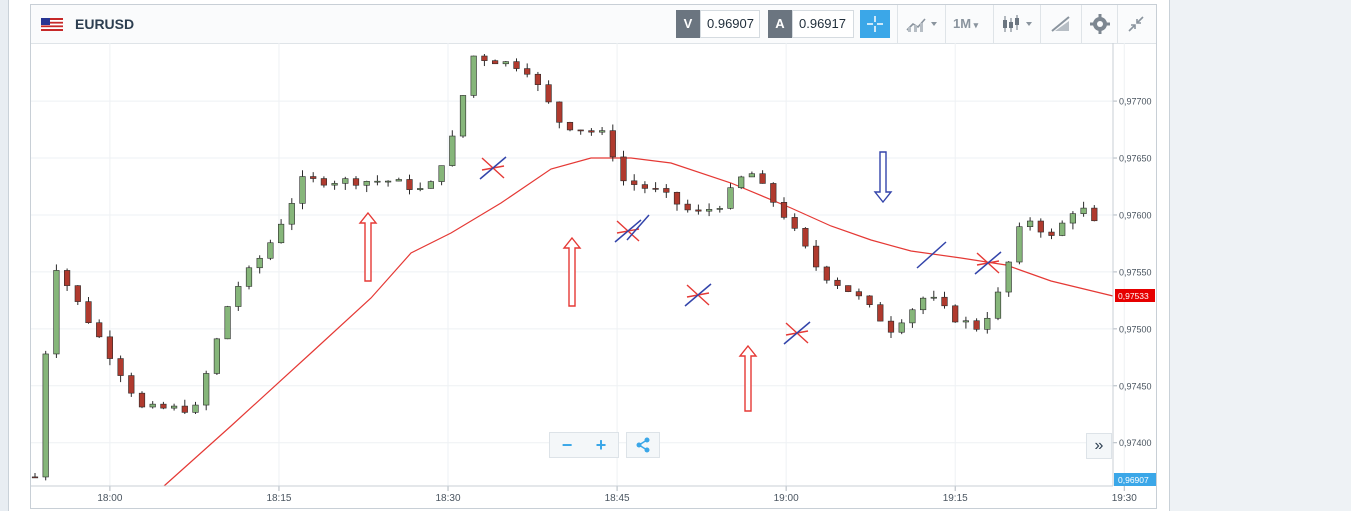  I want to click on current-price-label: 0,96907, so click(1133, 480).